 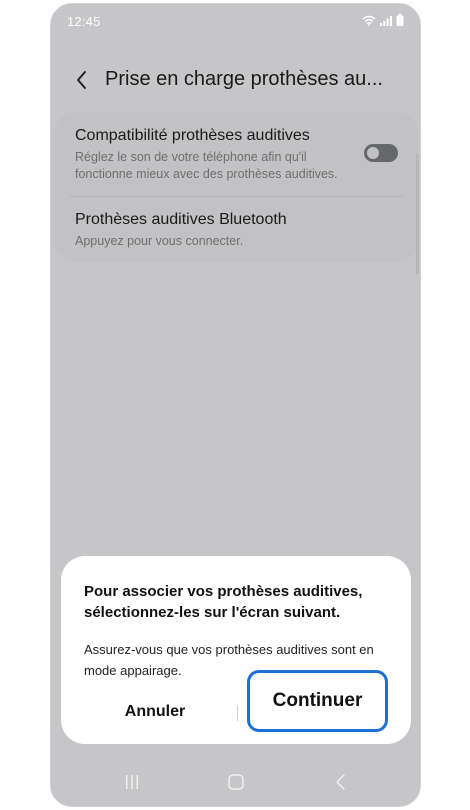 What do you see at coordinates (381, 153) in the screenshot?
I see `compatibility-toggle` at bounding box center [381, 153].